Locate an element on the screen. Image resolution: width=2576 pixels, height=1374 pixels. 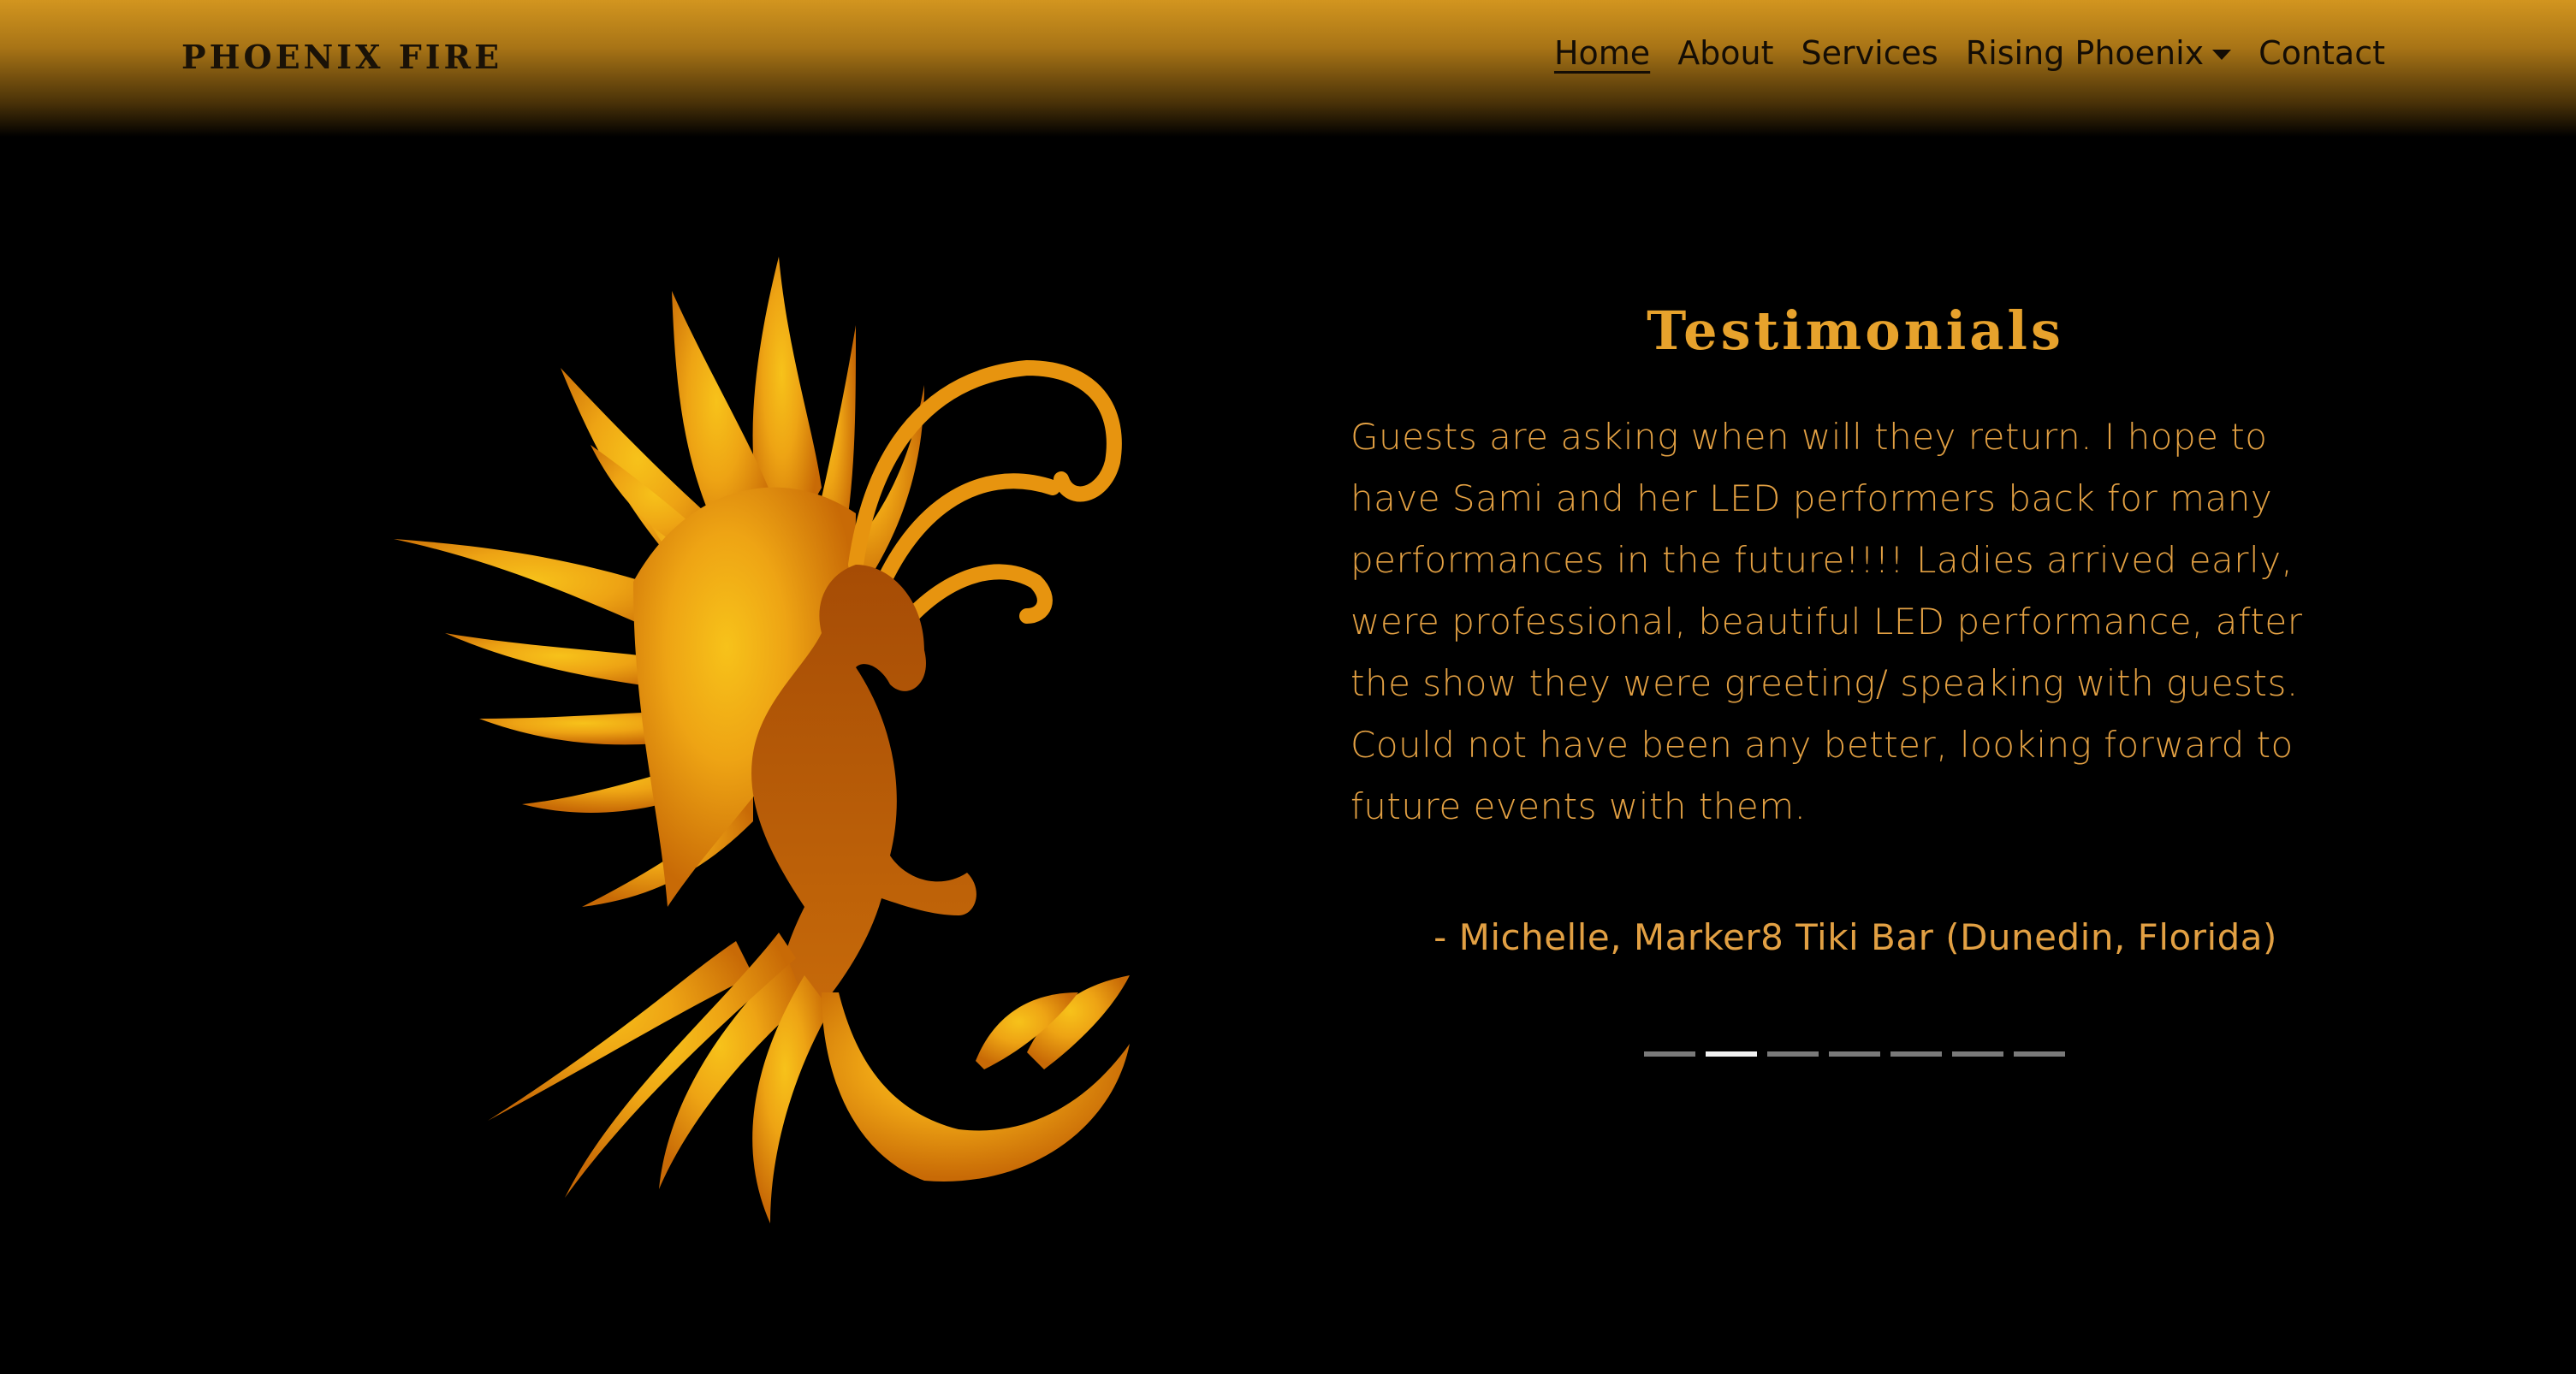
nav-link-services: Services is located at coordinates (1869, 53).